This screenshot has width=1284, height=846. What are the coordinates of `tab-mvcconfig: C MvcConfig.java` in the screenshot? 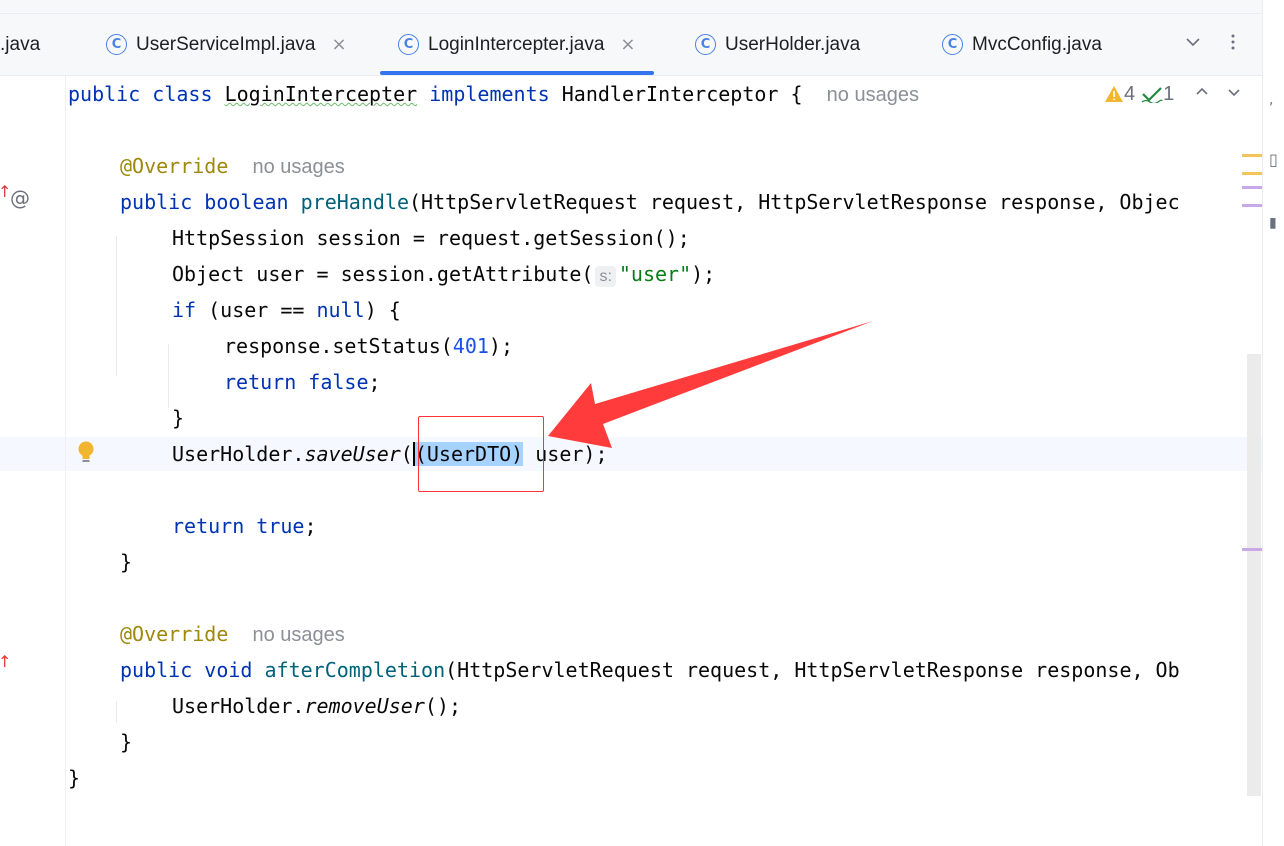 It's located at (1022, 44).